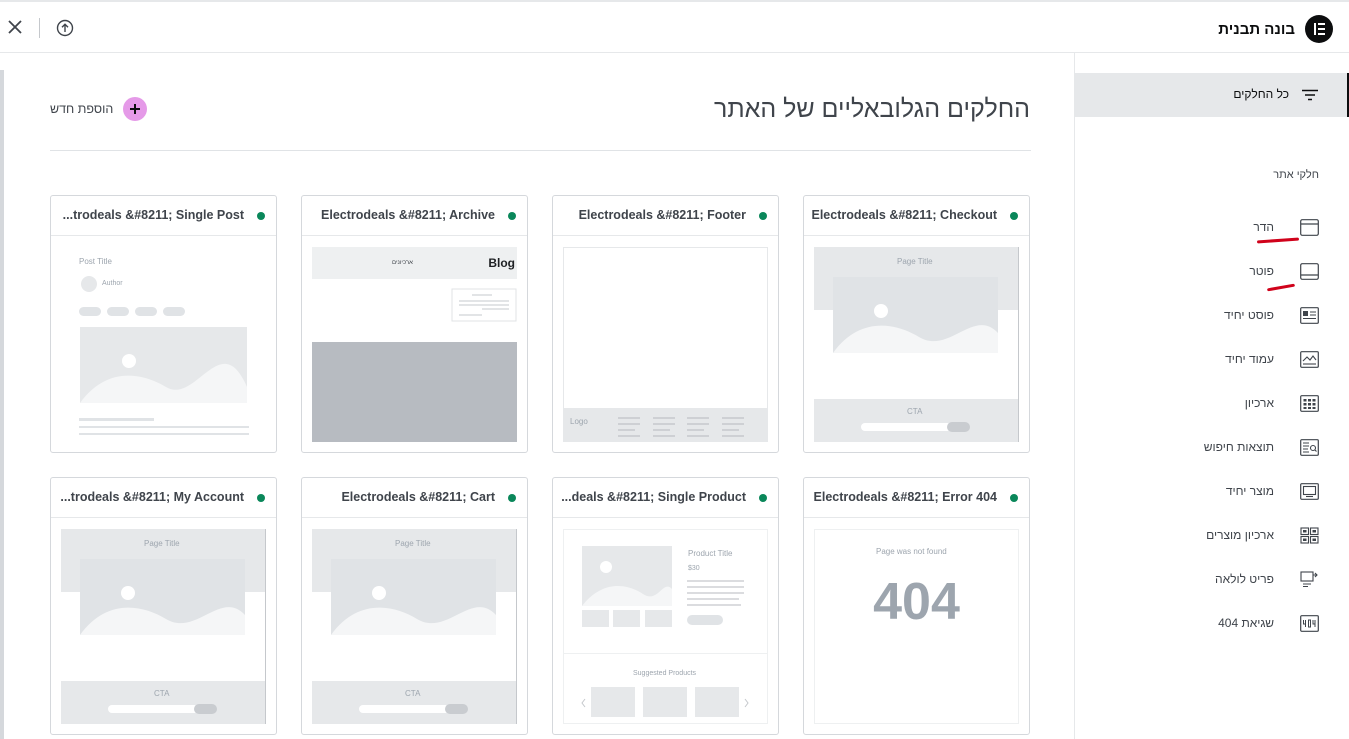  What do you see at coordinates (1263, 227) in the screenshot?
I see `sidebar-item-label: הדר` at bounding box center [1263, 227].